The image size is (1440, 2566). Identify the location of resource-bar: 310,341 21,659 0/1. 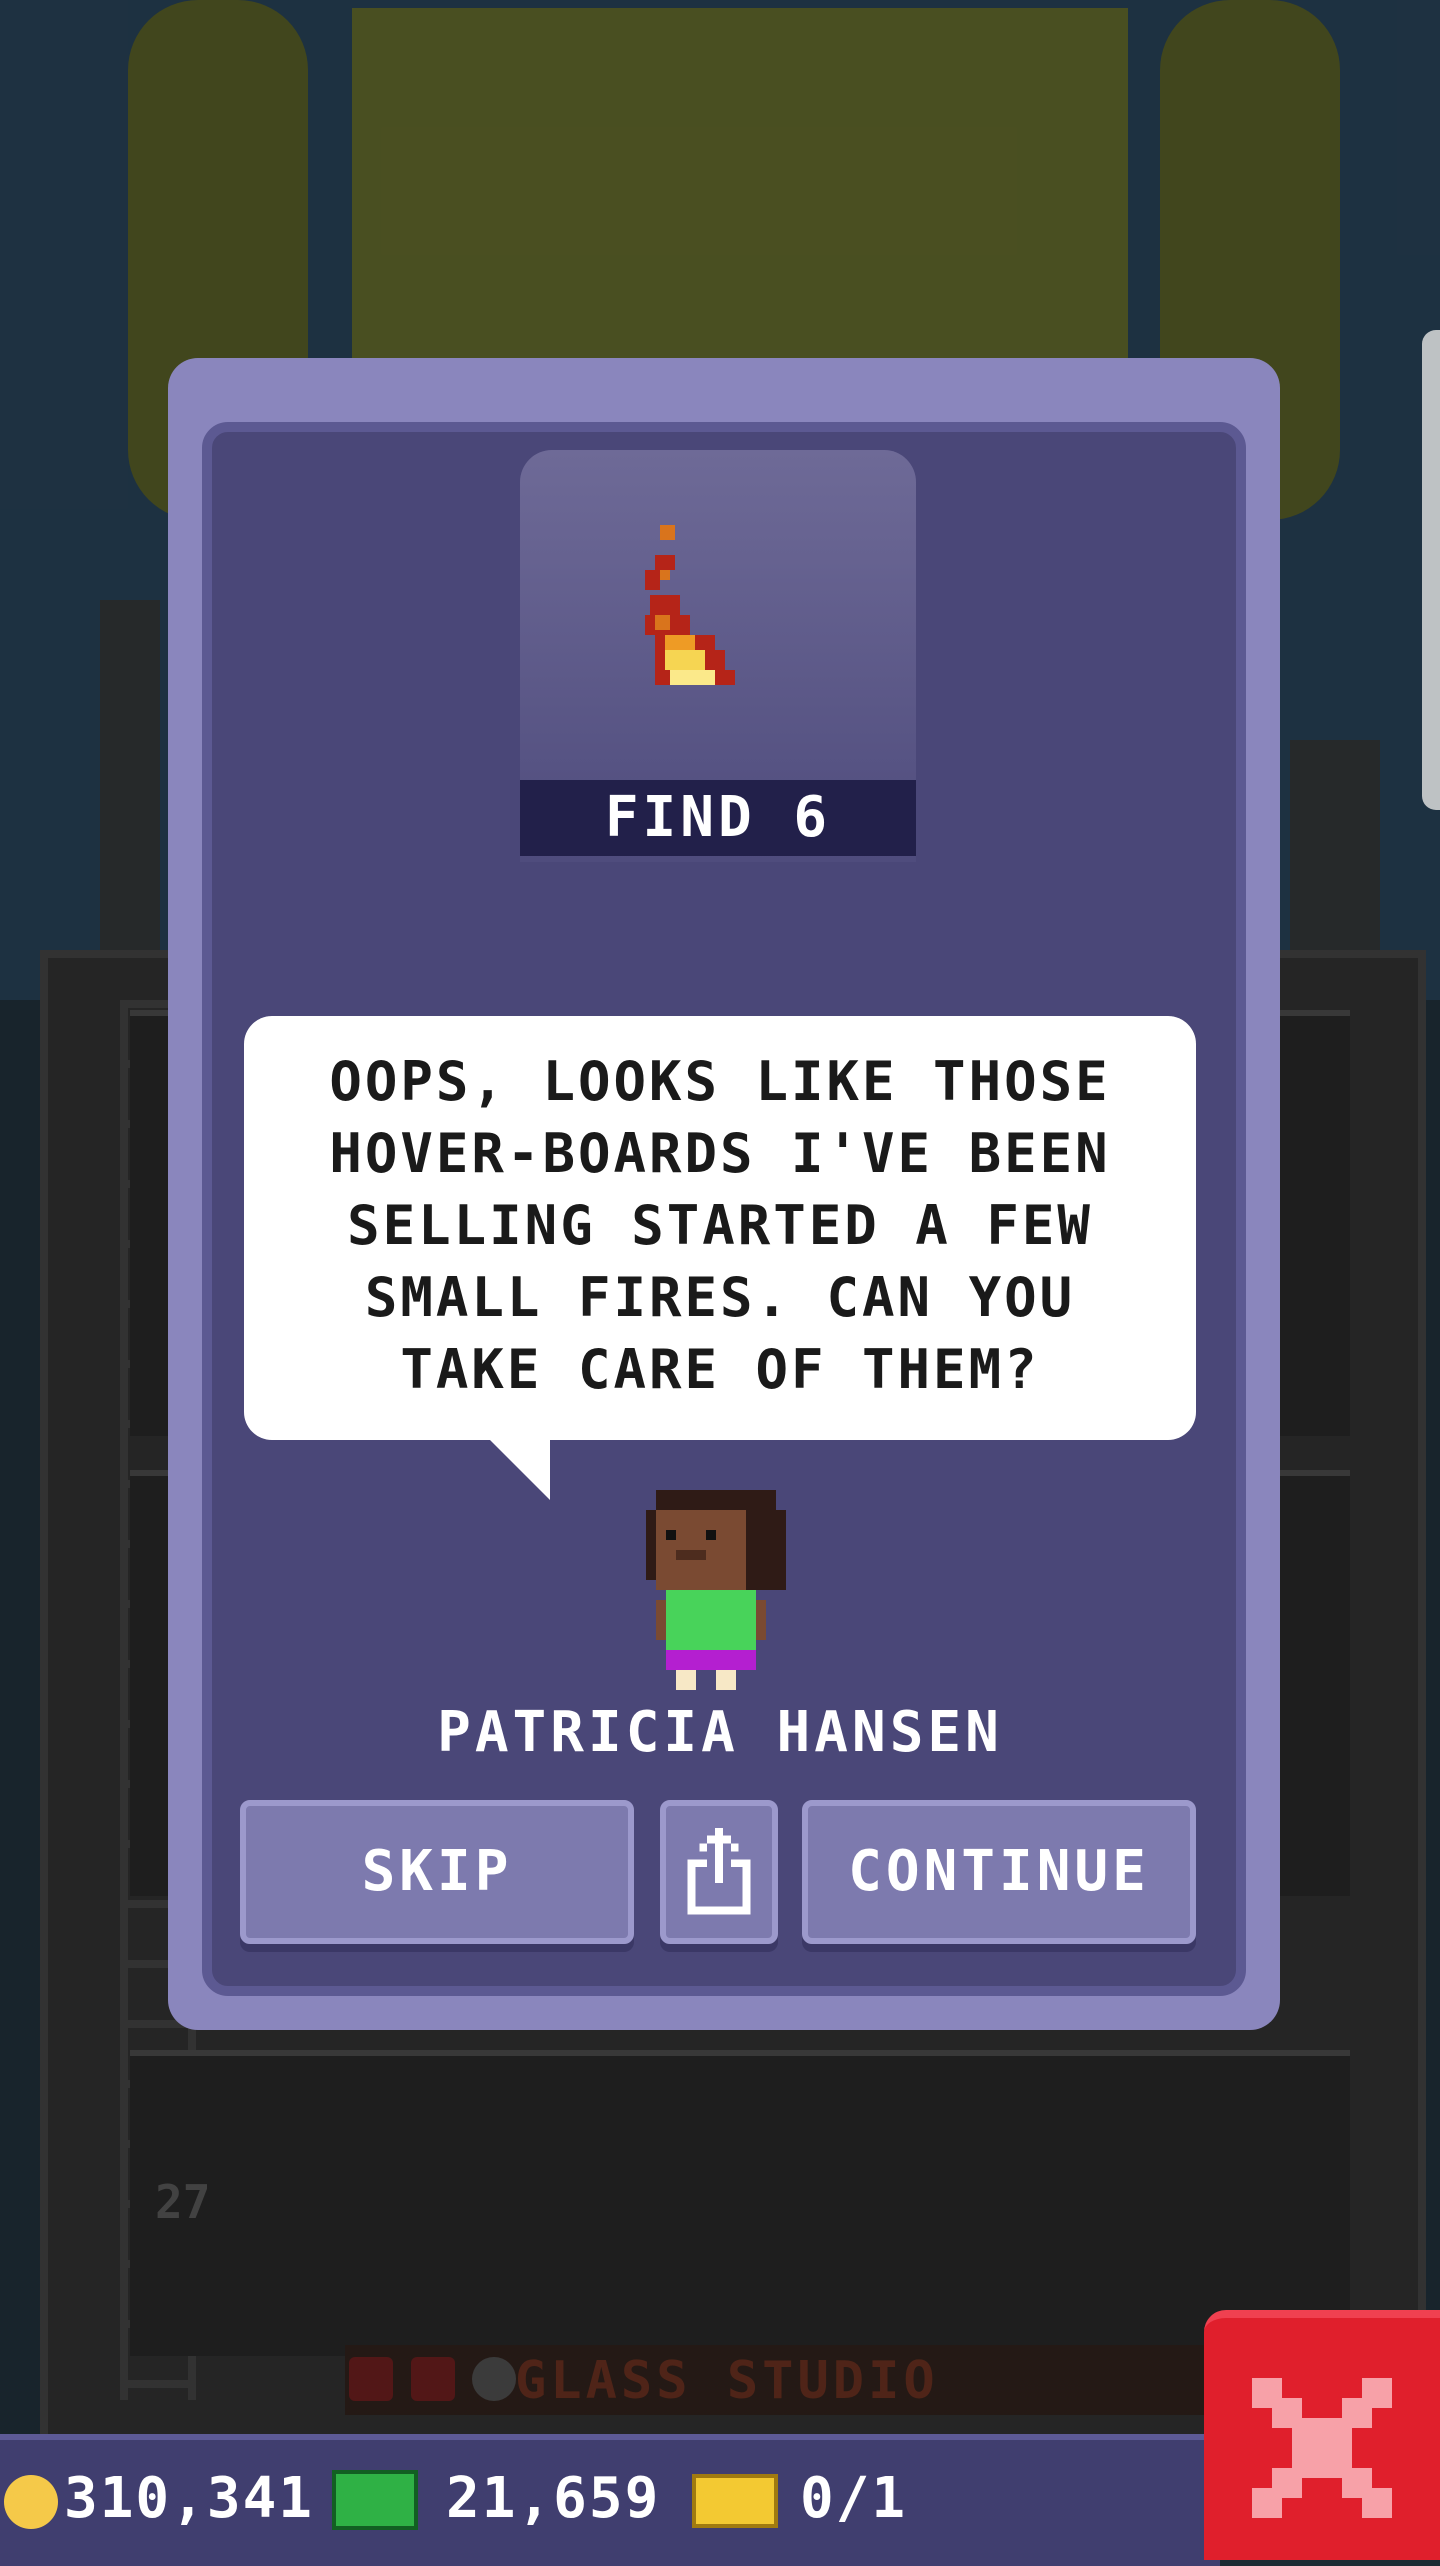
(610, 2500).